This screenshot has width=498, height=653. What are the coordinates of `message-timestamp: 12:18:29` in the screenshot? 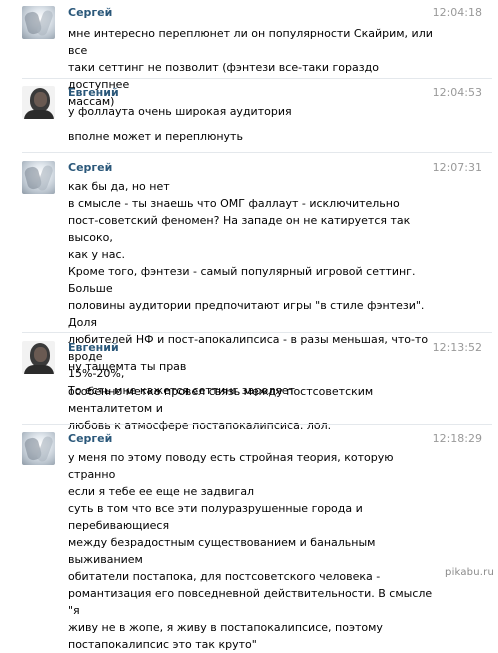 It's located at (457, 438).